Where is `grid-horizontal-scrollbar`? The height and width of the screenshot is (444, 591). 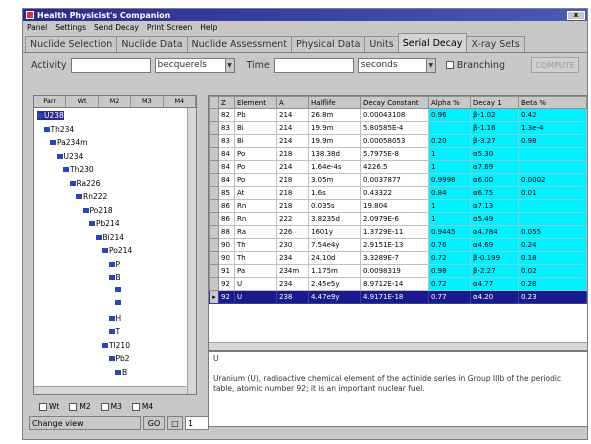
grid-horizontal-scrollbar is located at coordinates (398, 346).